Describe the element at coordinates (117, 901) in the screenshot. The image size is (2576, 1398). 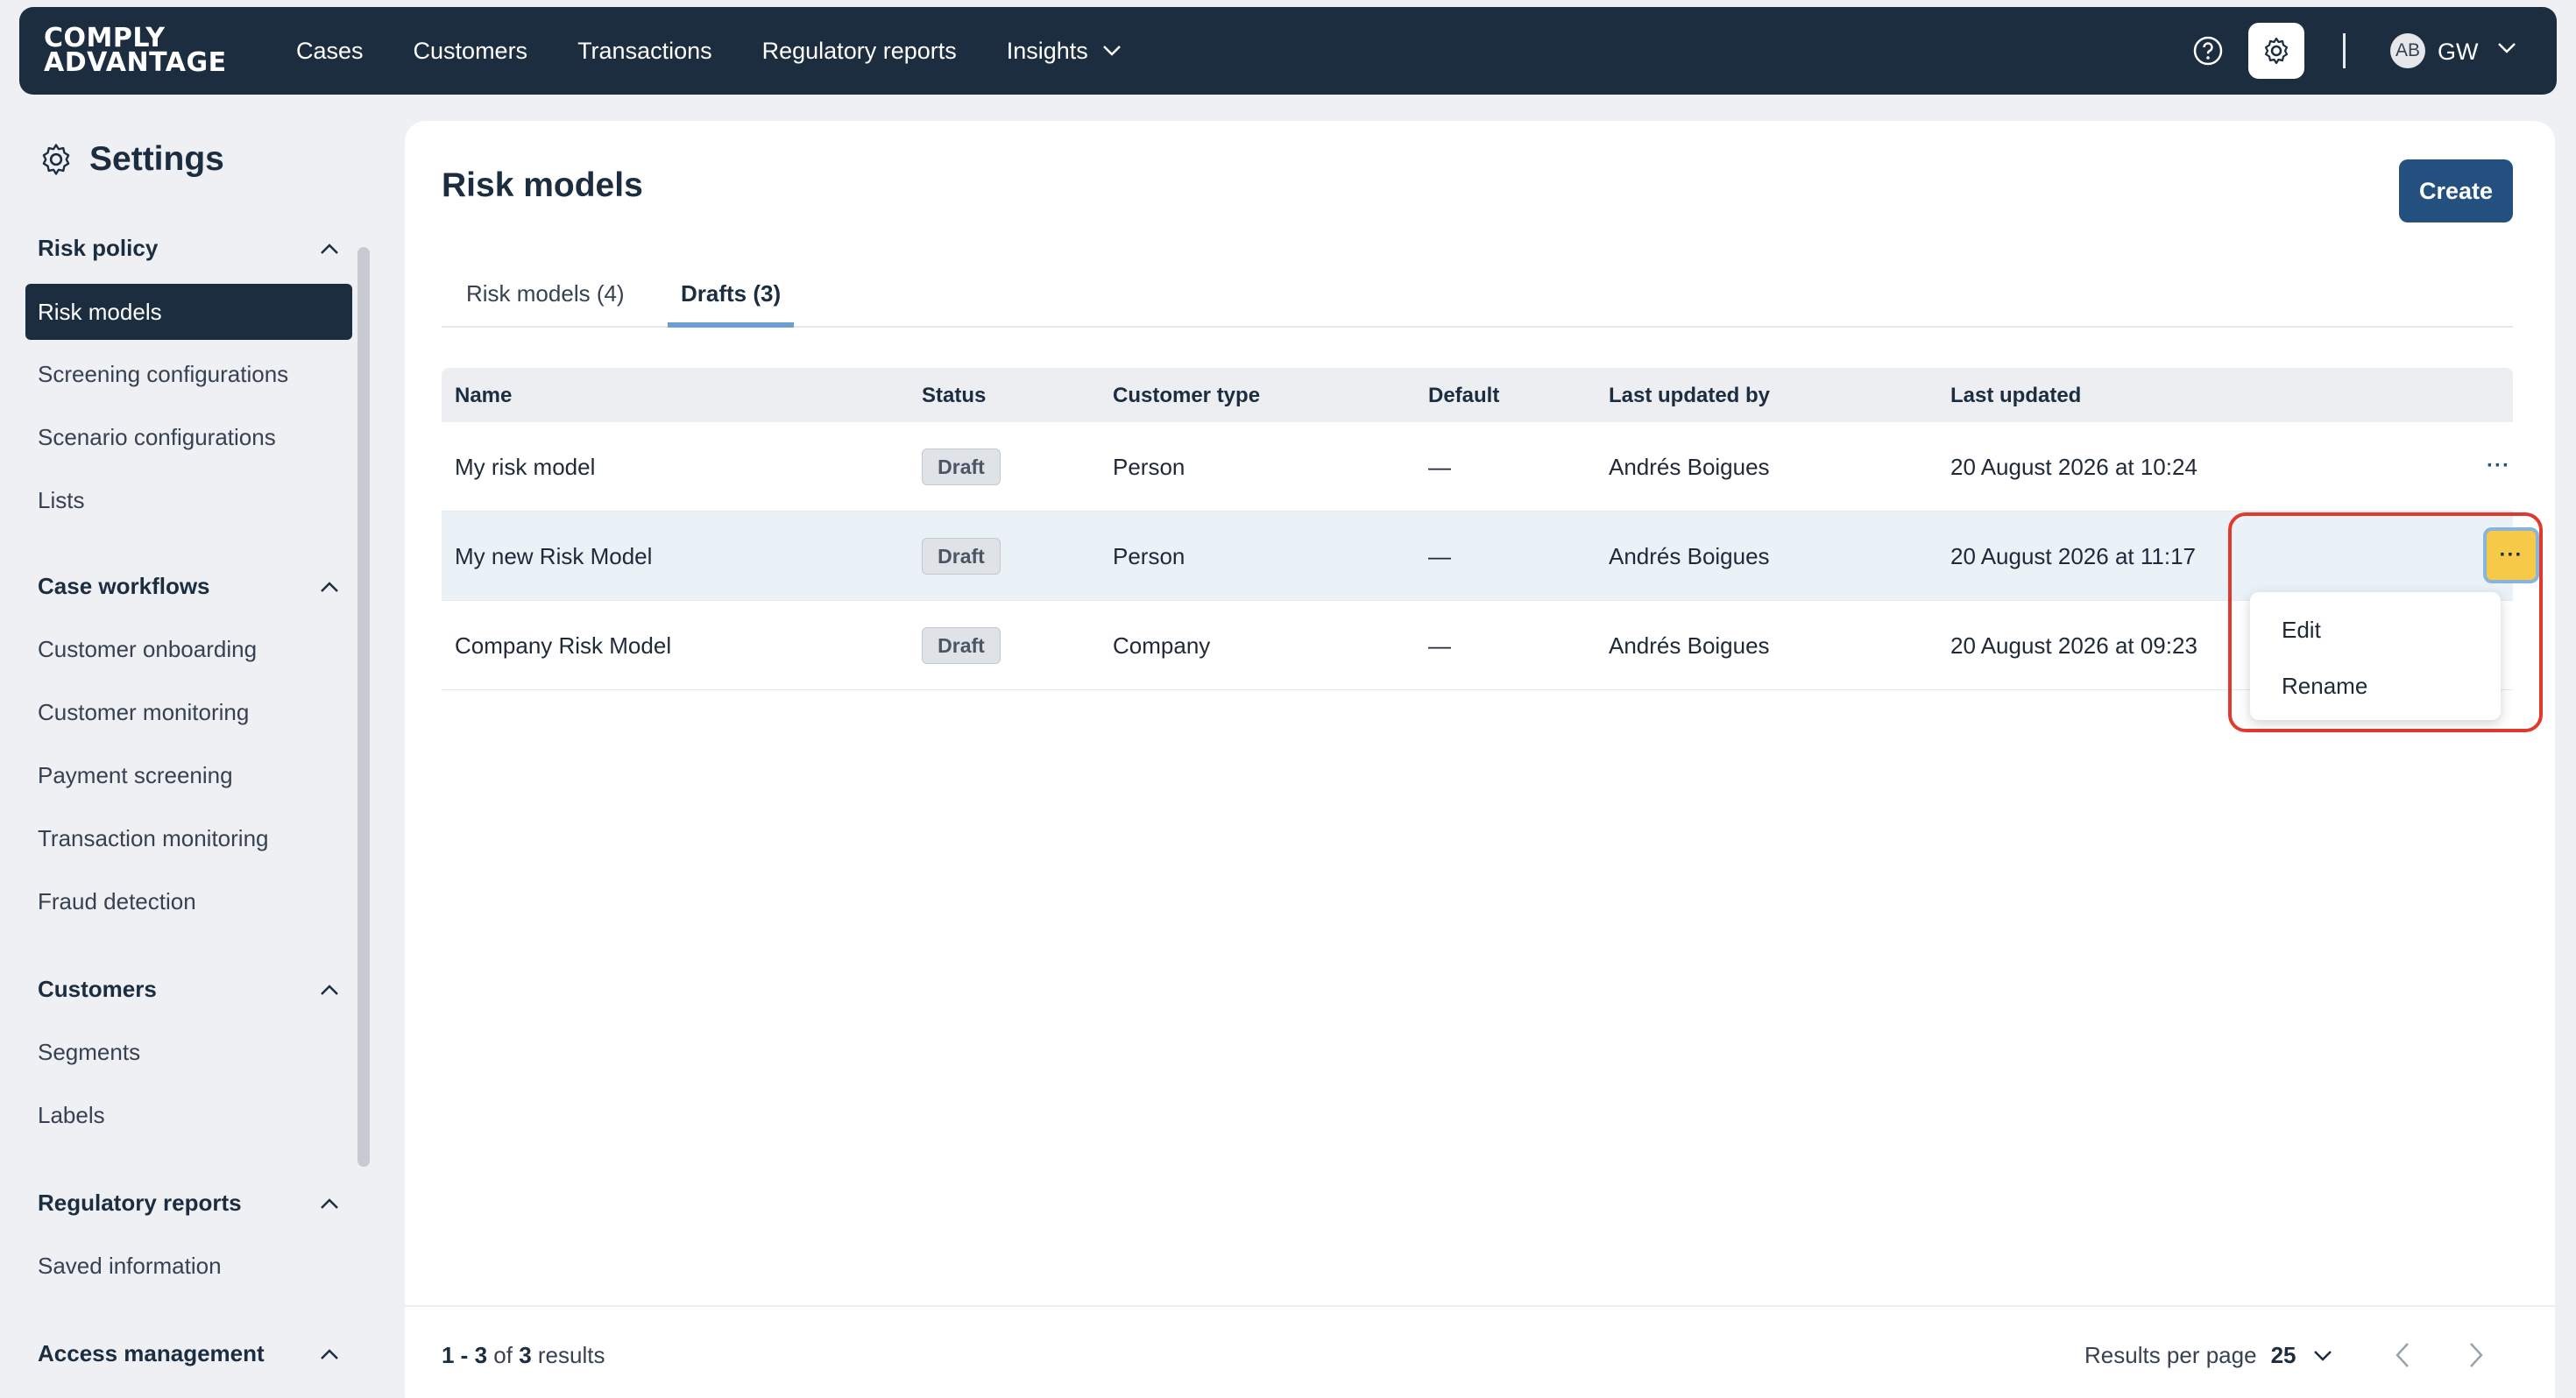
I see `sidebar-item-fraud-detection: Fraud detection` at that location.